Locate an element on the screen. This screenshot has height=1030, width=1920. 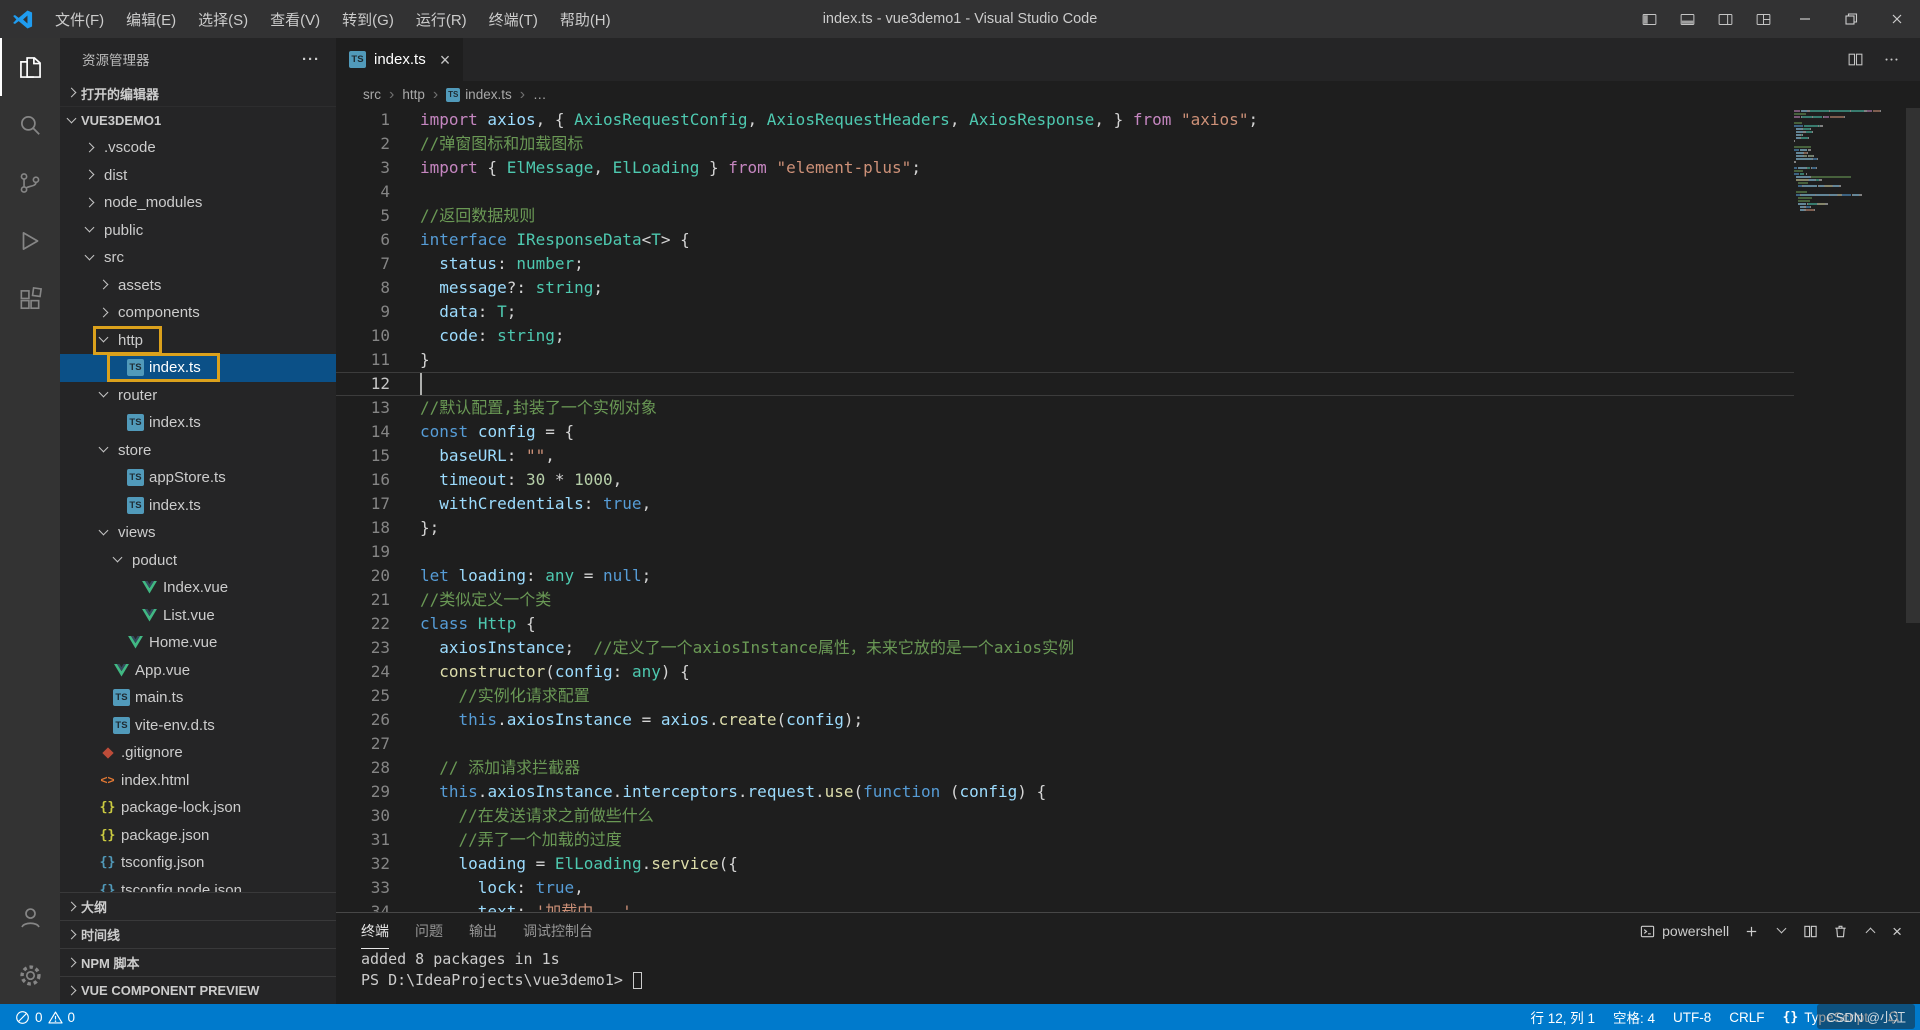
project-root: VUE3DEMO1 is located at coordinates (198, 120).